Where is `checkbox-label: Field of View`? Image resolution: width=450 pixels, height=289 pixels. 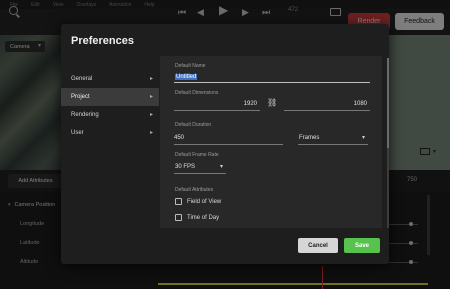
checkbox-label: Field of View is located at coordinates (204, 201).